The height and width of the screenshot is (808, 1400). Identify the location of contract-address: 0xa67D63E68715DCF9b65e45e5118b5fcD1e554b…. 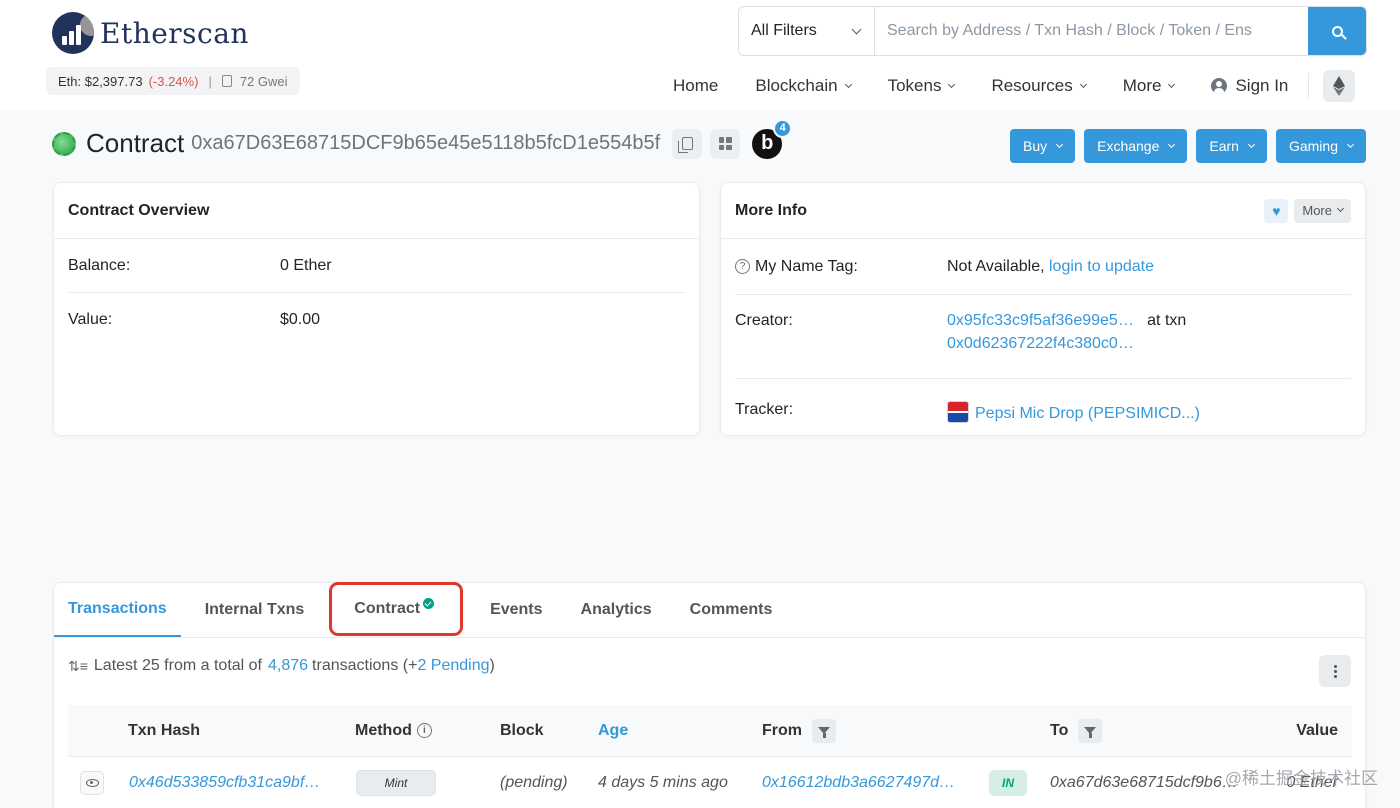
(426, 143).